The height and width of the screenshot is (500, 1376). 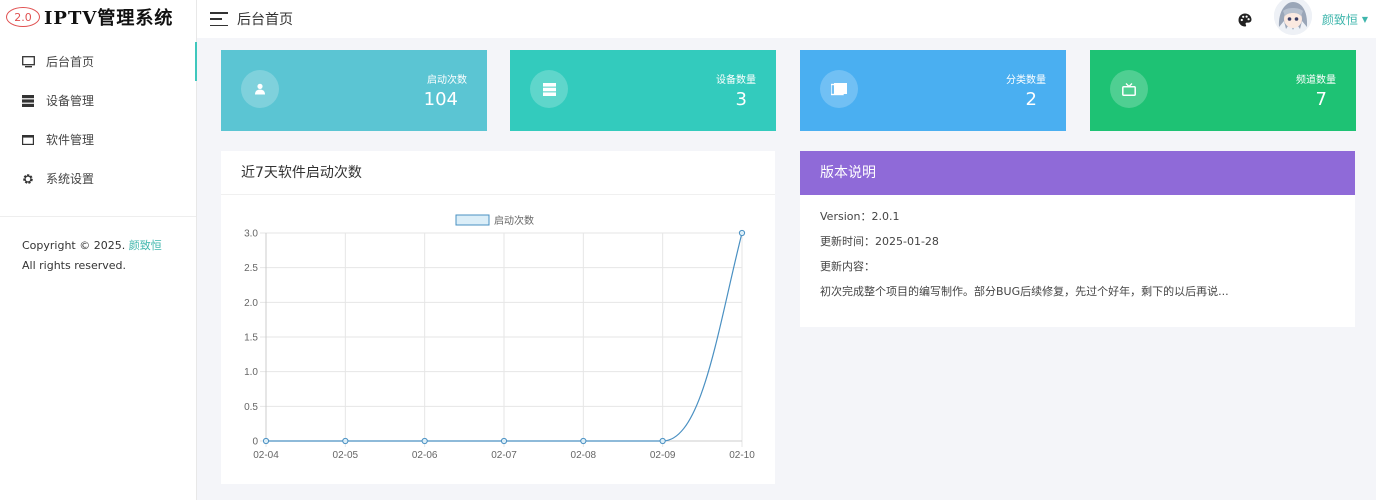 What do you see at coordinates (74, 245) in the screenshot?
I see `copyright-prefix: Copyright © 2025.` at bounding box center [74, 245].